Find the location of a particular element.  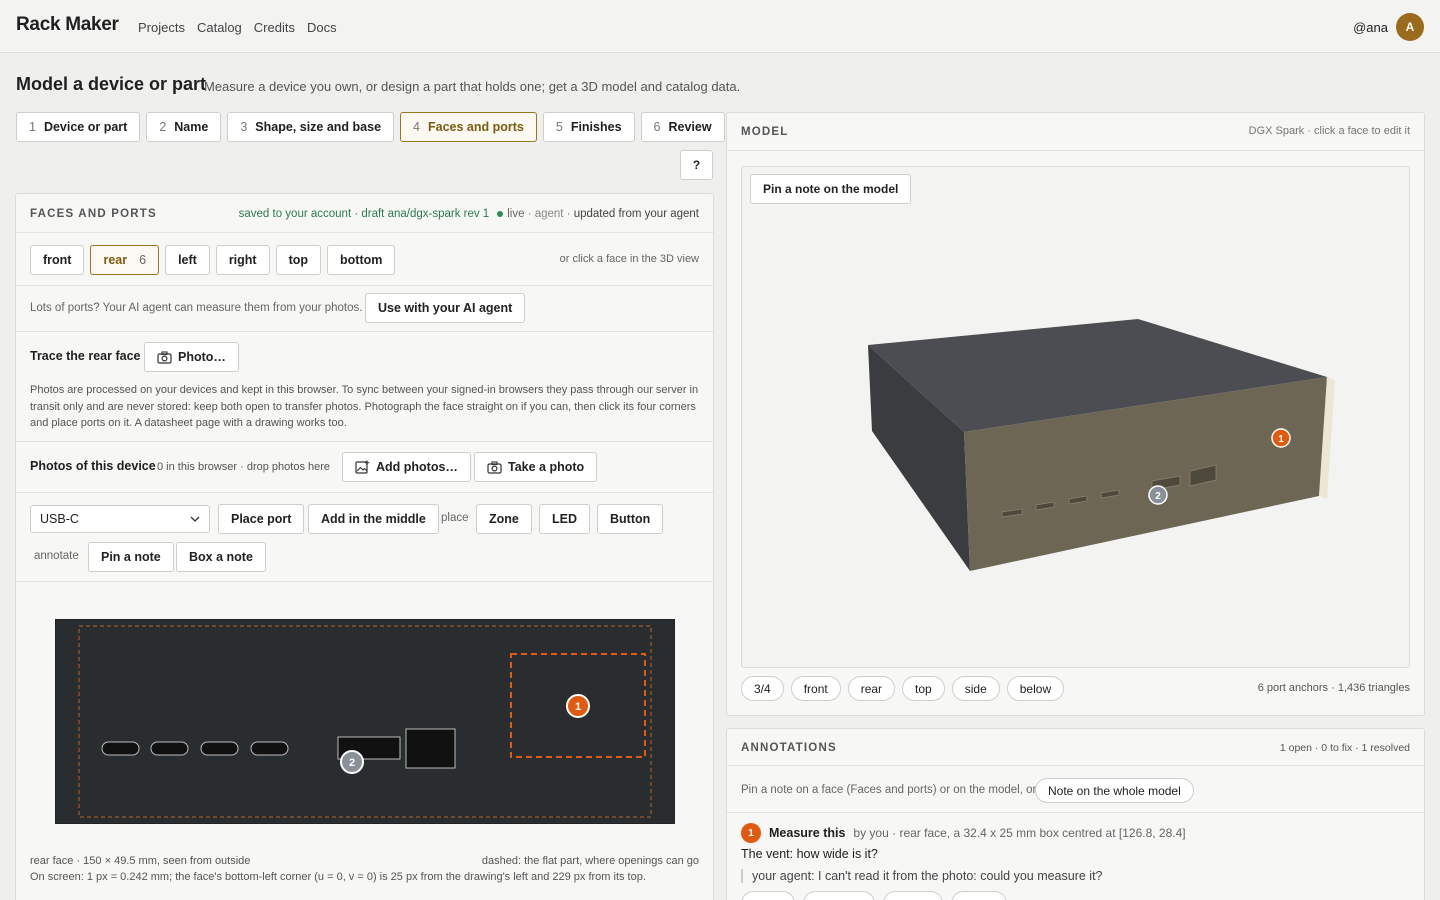

ethernet-port is located at coordinates (430, 748).